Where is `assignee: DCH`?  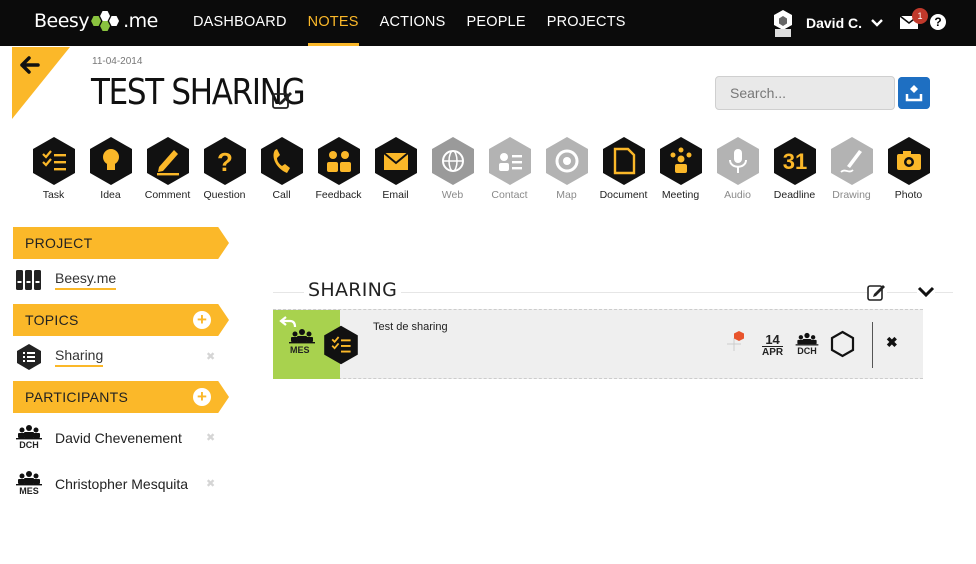
assignee: DCH is located at coordinates (807, 344).